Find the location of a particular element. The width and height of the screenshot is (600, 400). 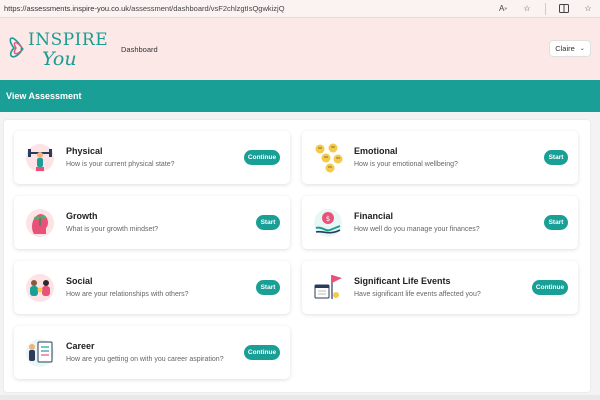

card-subtitle: How are your relationships with others? is located at coordinates (127, 294).